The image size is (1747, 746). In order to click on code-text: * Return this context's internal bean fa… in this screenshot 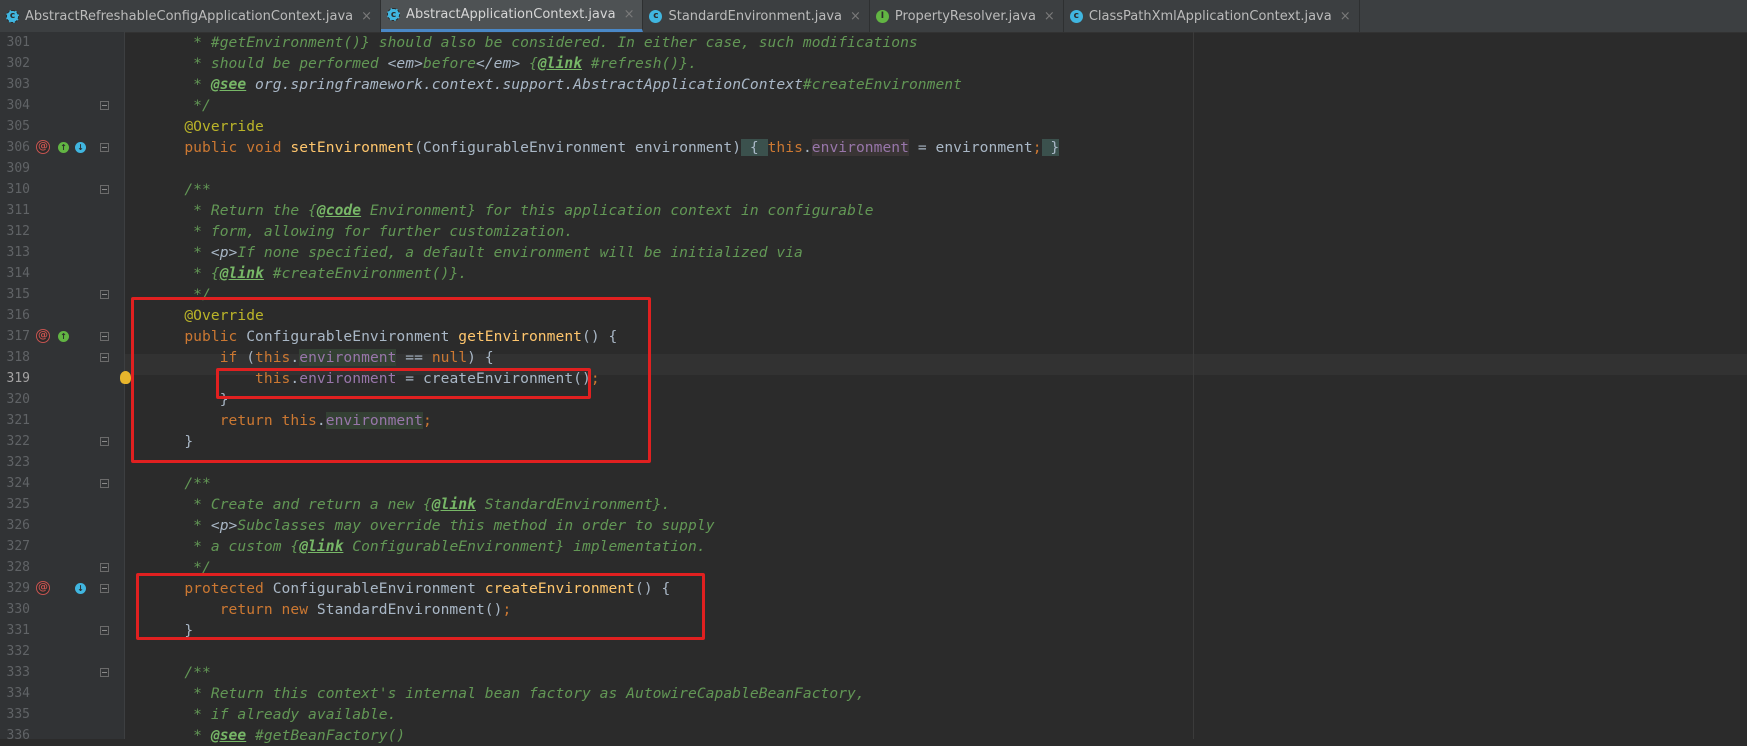, I will do `click(507, 693)`.